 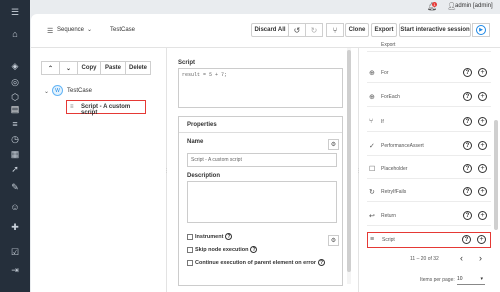 I want to click on wrench-icon: ✎, so click(x=15, y=187).